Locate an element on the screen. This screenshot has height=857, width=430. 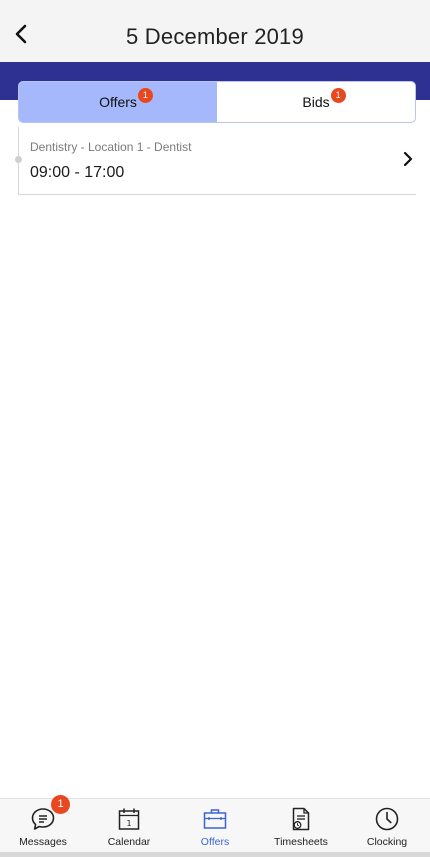
nav-clocking: Clocking is located at coordinates (387, 828).